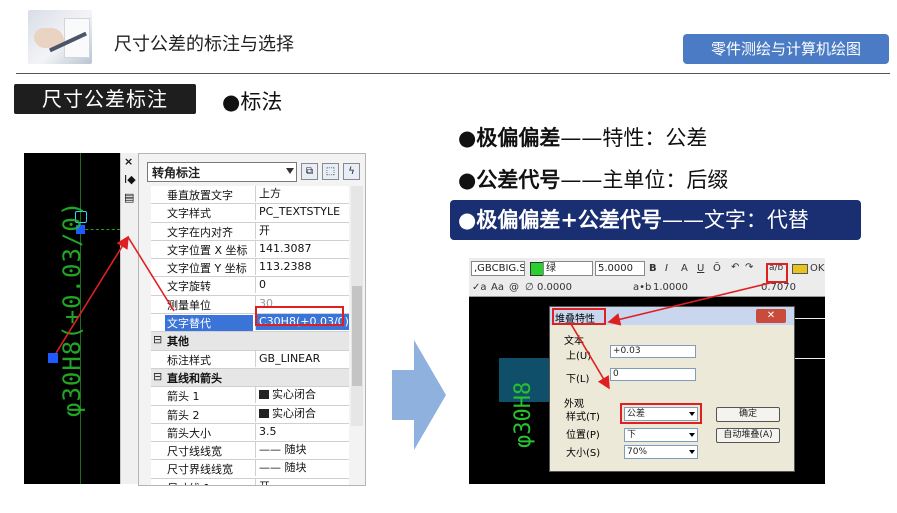  Describe the element at coordinates (105, 99) in the screenshot. I see `section-tag: 尺寸公差标注` at that location.